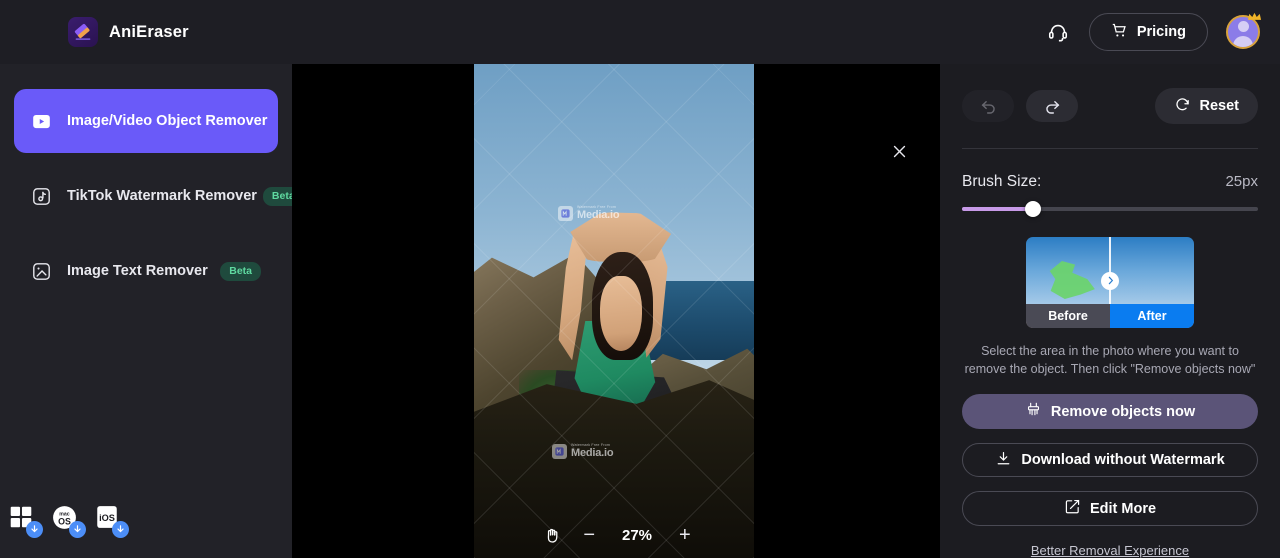 The height and width of the screenshot is (558, 1280). What do you see at coordinates (998, 208) in the screenshot?
I see `slider-fill` at bounding box center [998, 208].